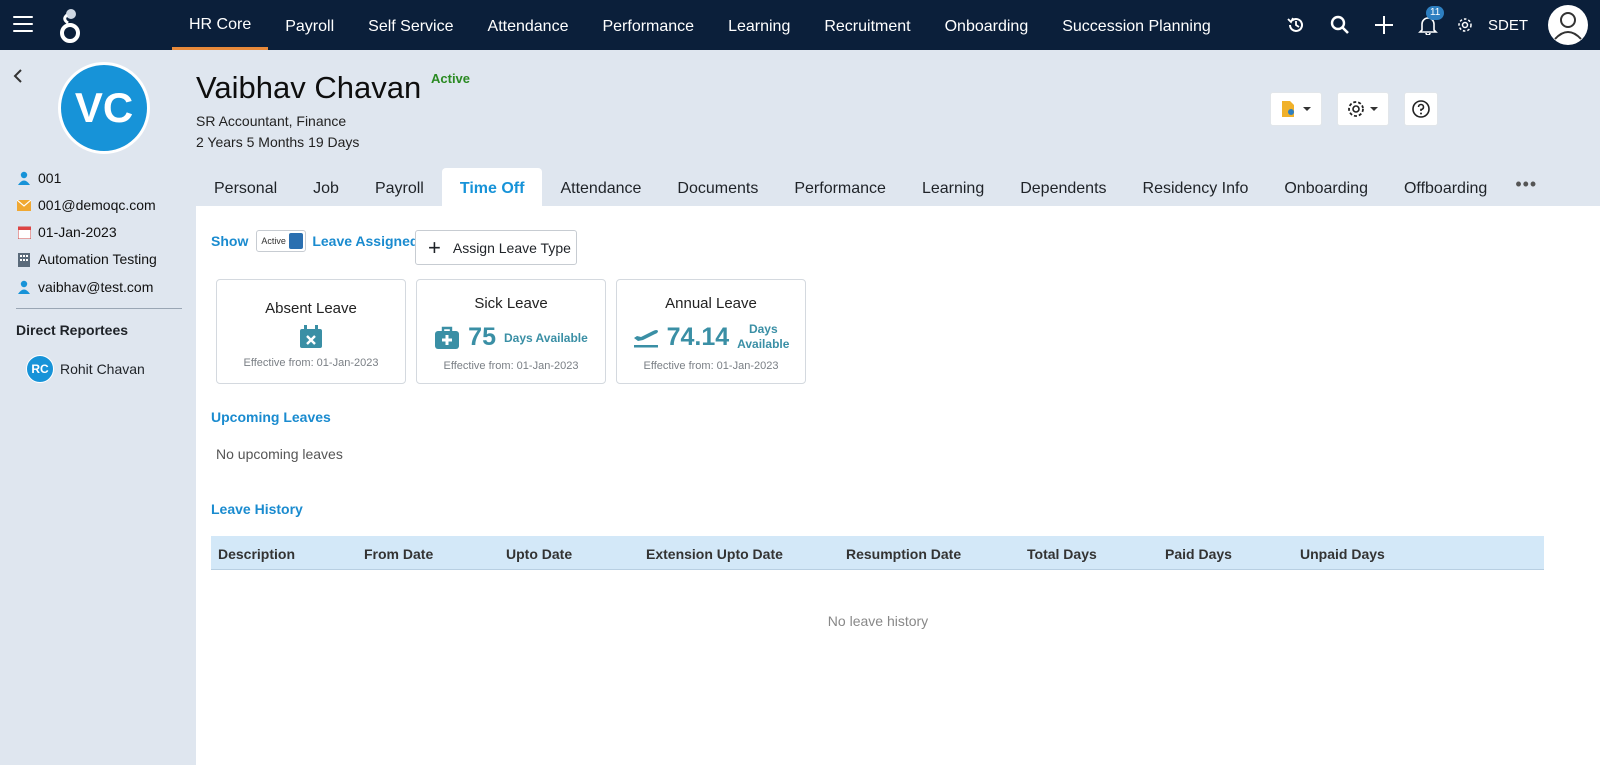 Image resolution: width=1600 pixels, height=765 pixels. Describe the element at coordinates (1428, 25) in the screenshot. I see `bell-icon: 11` at that location.